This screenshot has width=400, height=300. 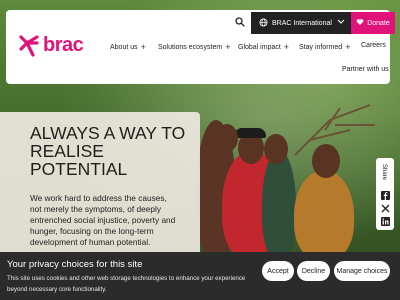 I want to click on nav-label: Global impact, so click(x=259, y=47).